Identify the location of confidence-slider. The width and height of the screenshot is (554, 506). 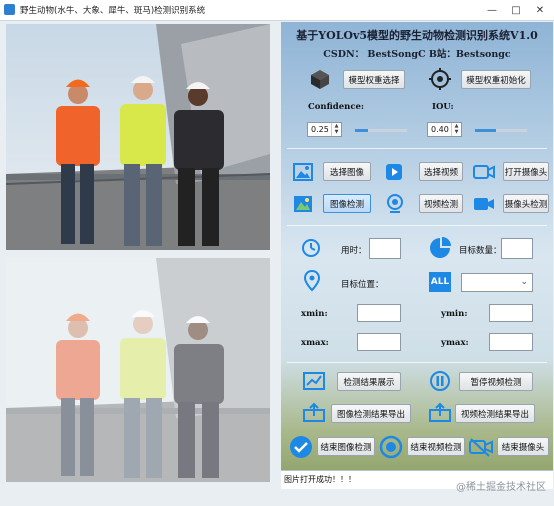
(381, 130).